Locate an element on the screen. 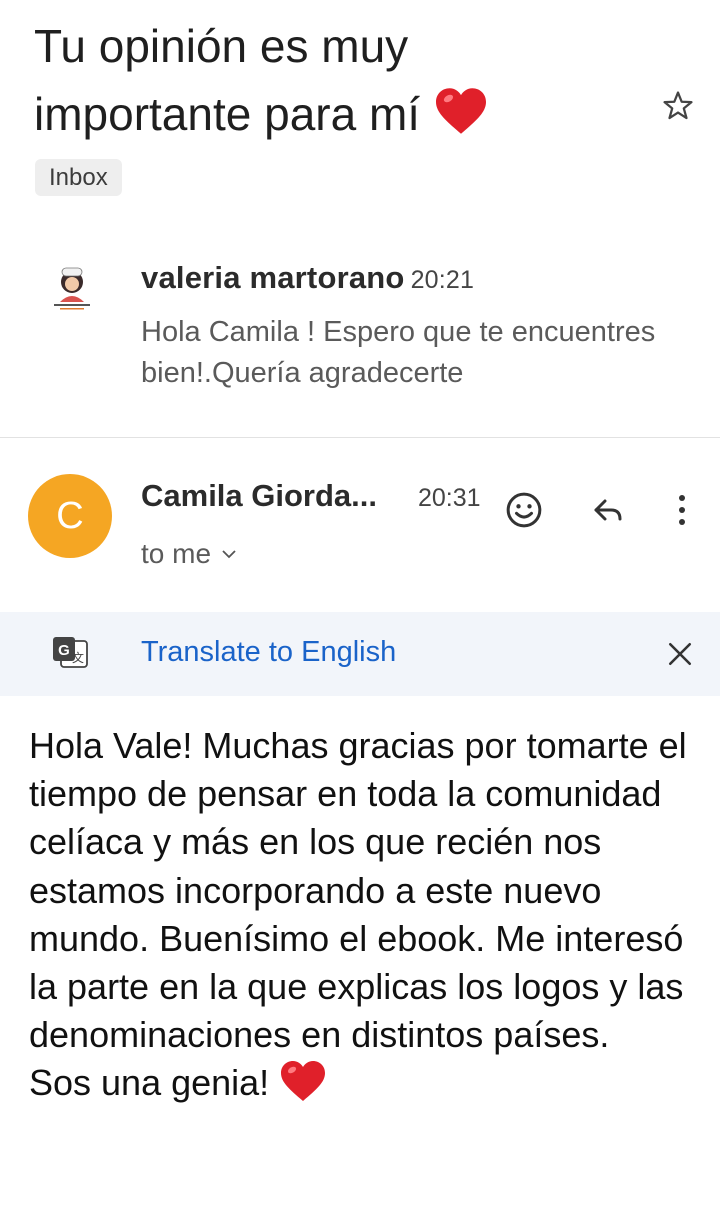 The width and height of the screenshot is (720, 1230). svg-text: 文 is located at coordinates (78, 657).